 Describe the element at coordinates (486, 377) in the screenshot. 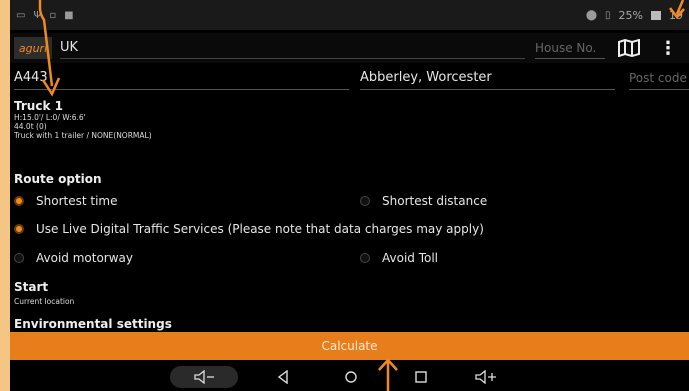

I see `volume-up-icon` at that location.